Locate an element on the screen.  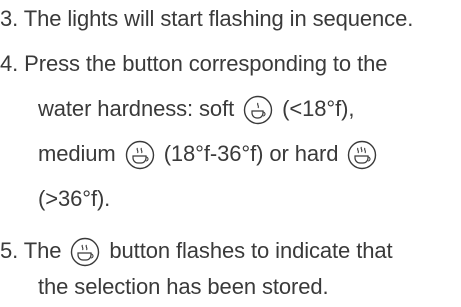
step-4-line-1: 4. Press the button corresponding to the is located at coordinates (193, 64).